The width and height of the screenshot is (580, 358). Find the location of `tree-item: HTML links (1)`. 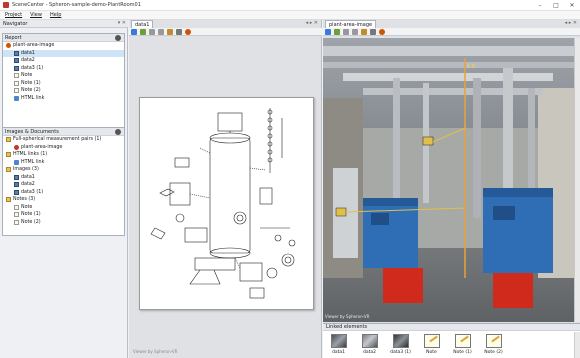

tree-item: HTML links (1) is located at coordinates (63, 155).